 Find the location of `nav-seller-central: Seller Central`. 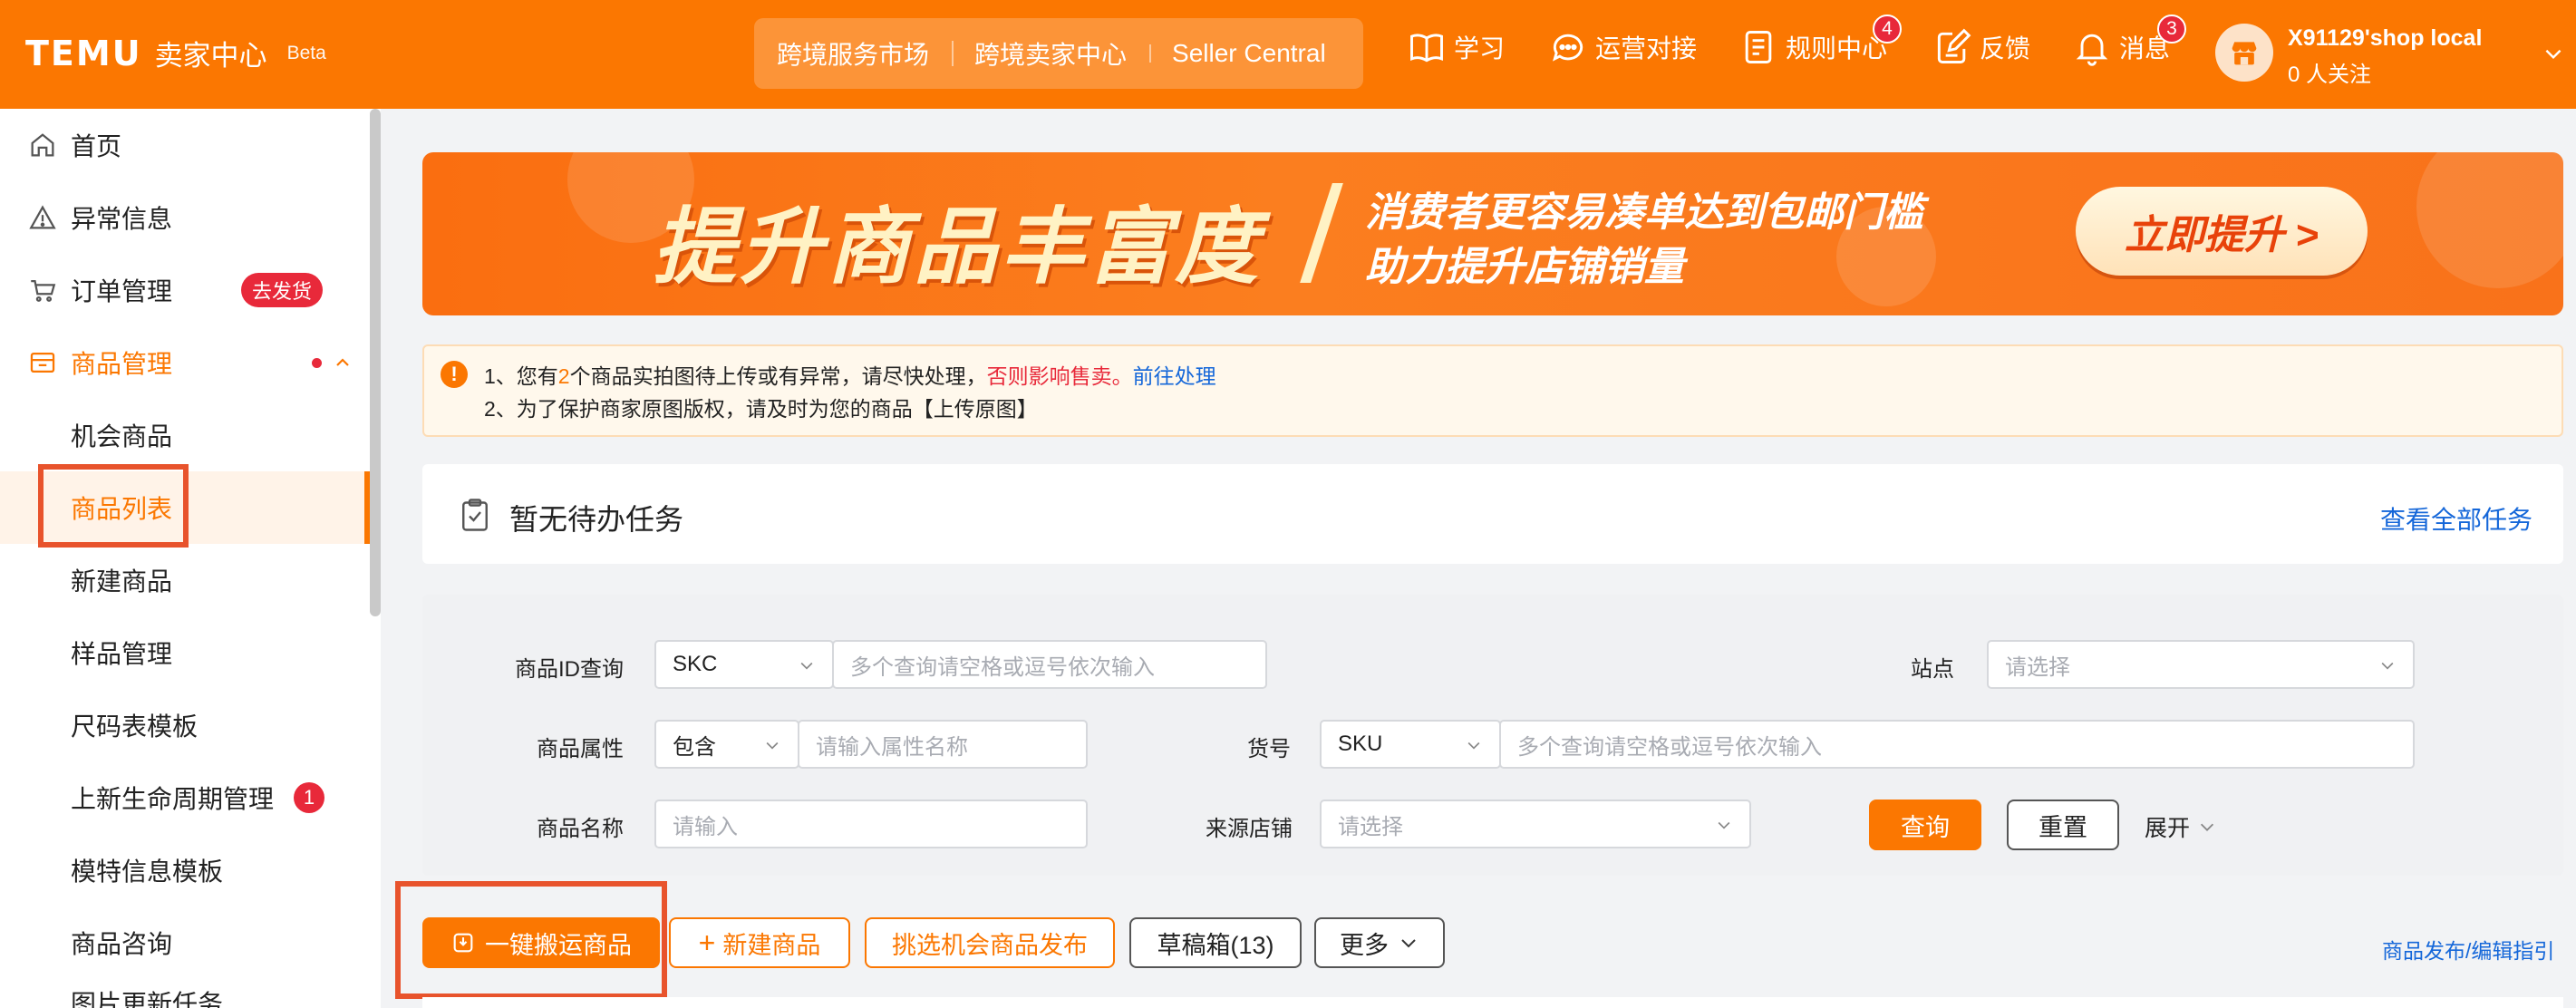

nav-seller-central: Seller Central is located at coordinates (1249, 54).